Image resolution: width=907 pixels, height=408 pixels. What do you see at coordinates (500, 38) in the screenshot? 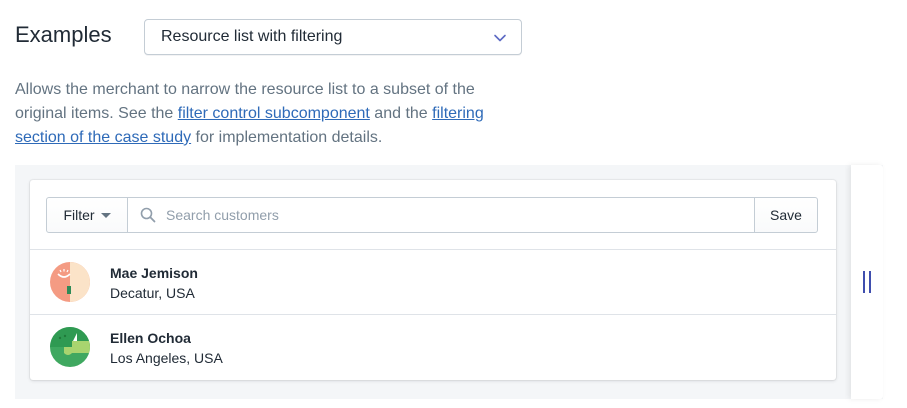
I see `chevron-down-icon` at bounding box center [500, 38].